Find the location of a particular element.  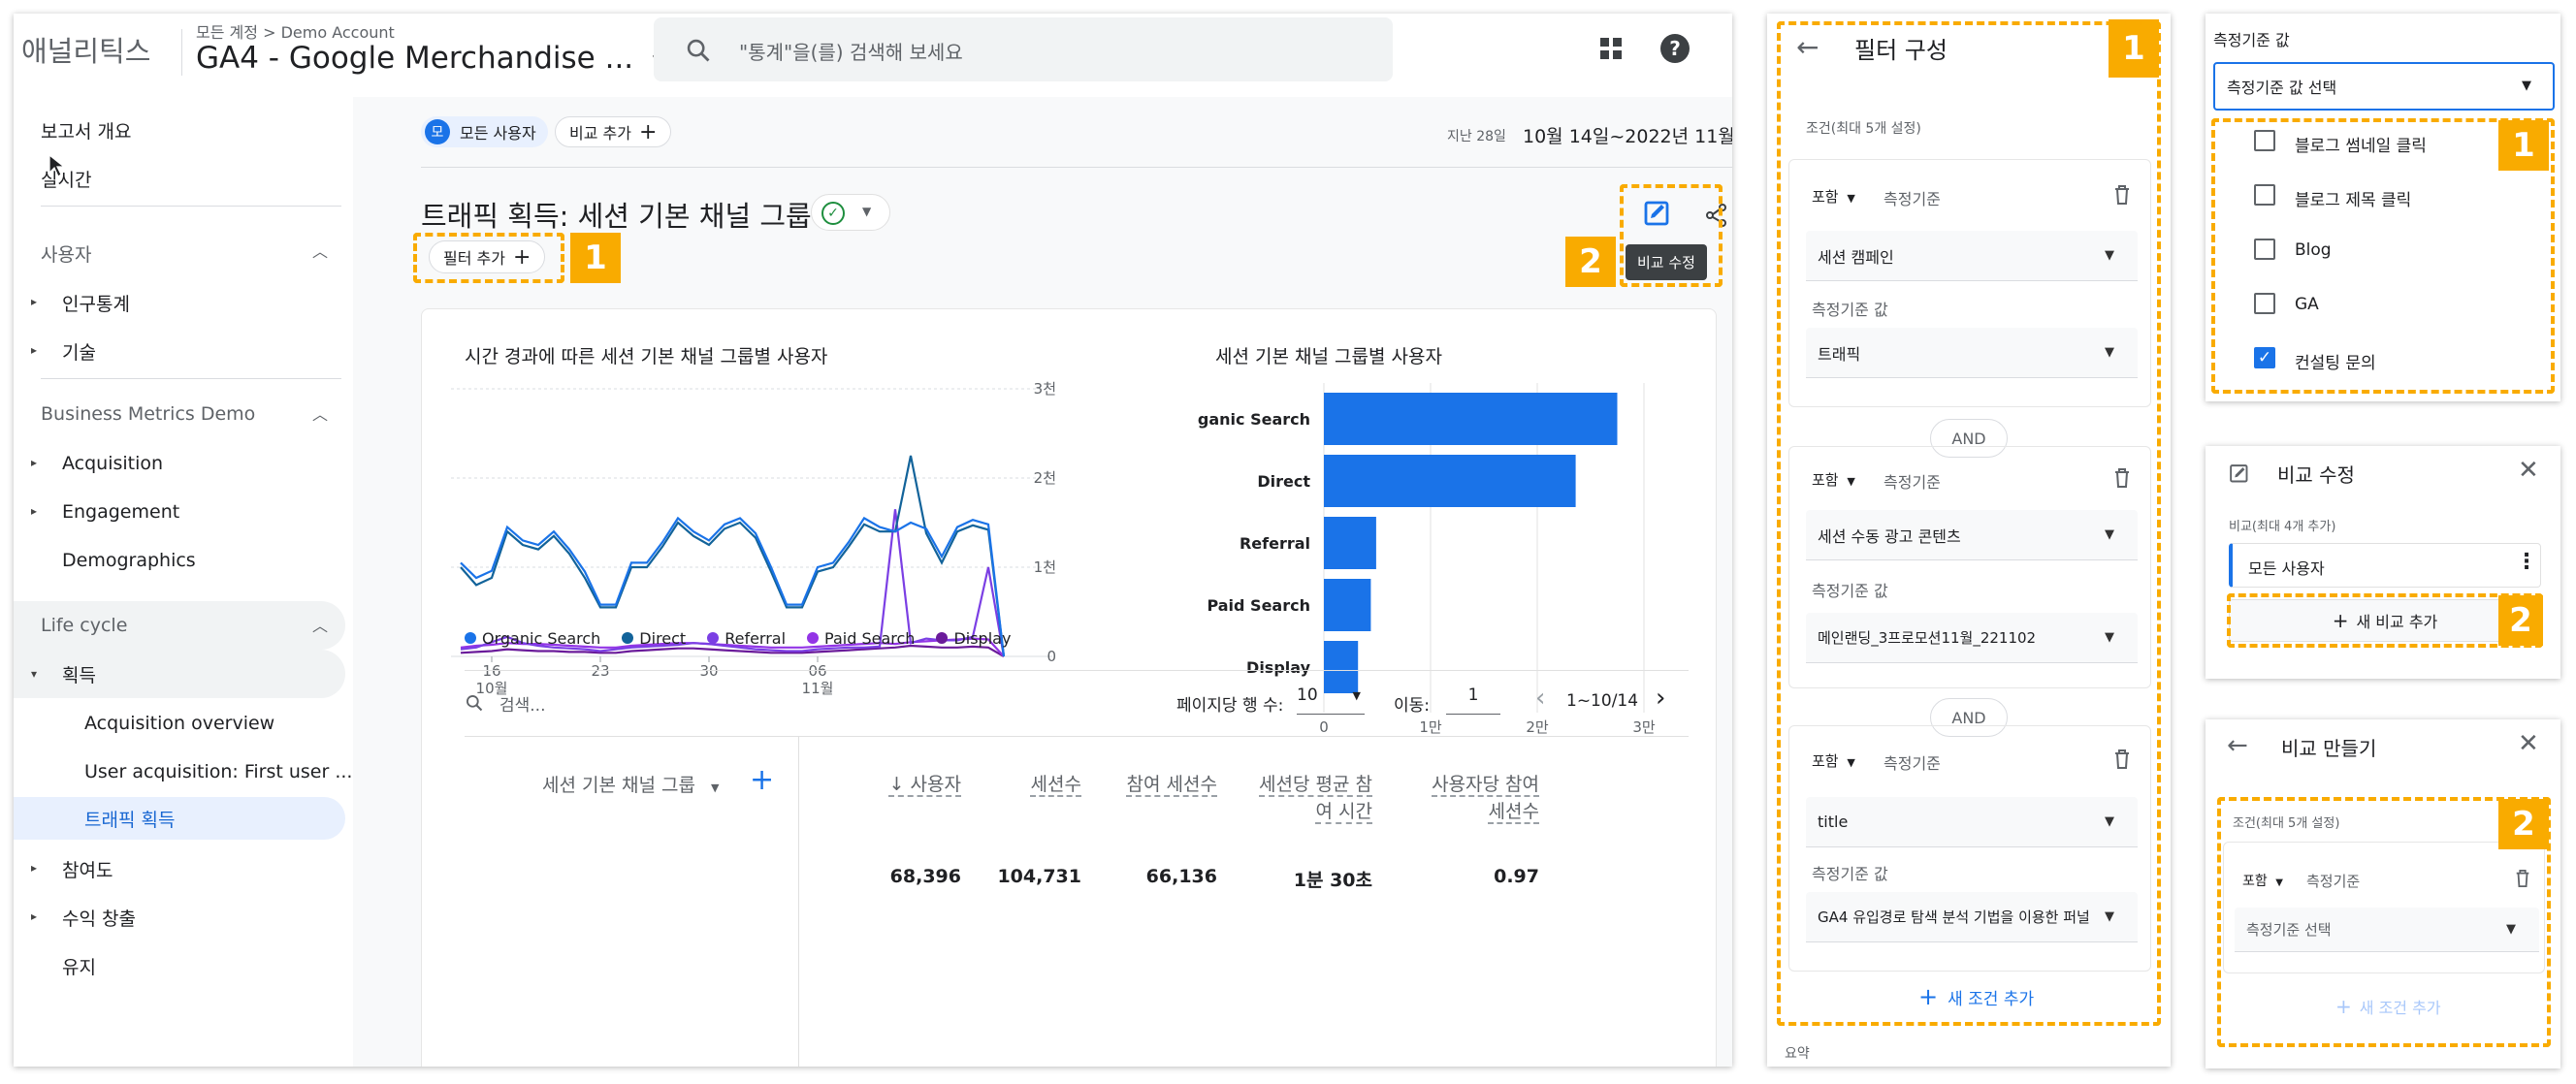

legend-dot is located at coordinates (628, 638).